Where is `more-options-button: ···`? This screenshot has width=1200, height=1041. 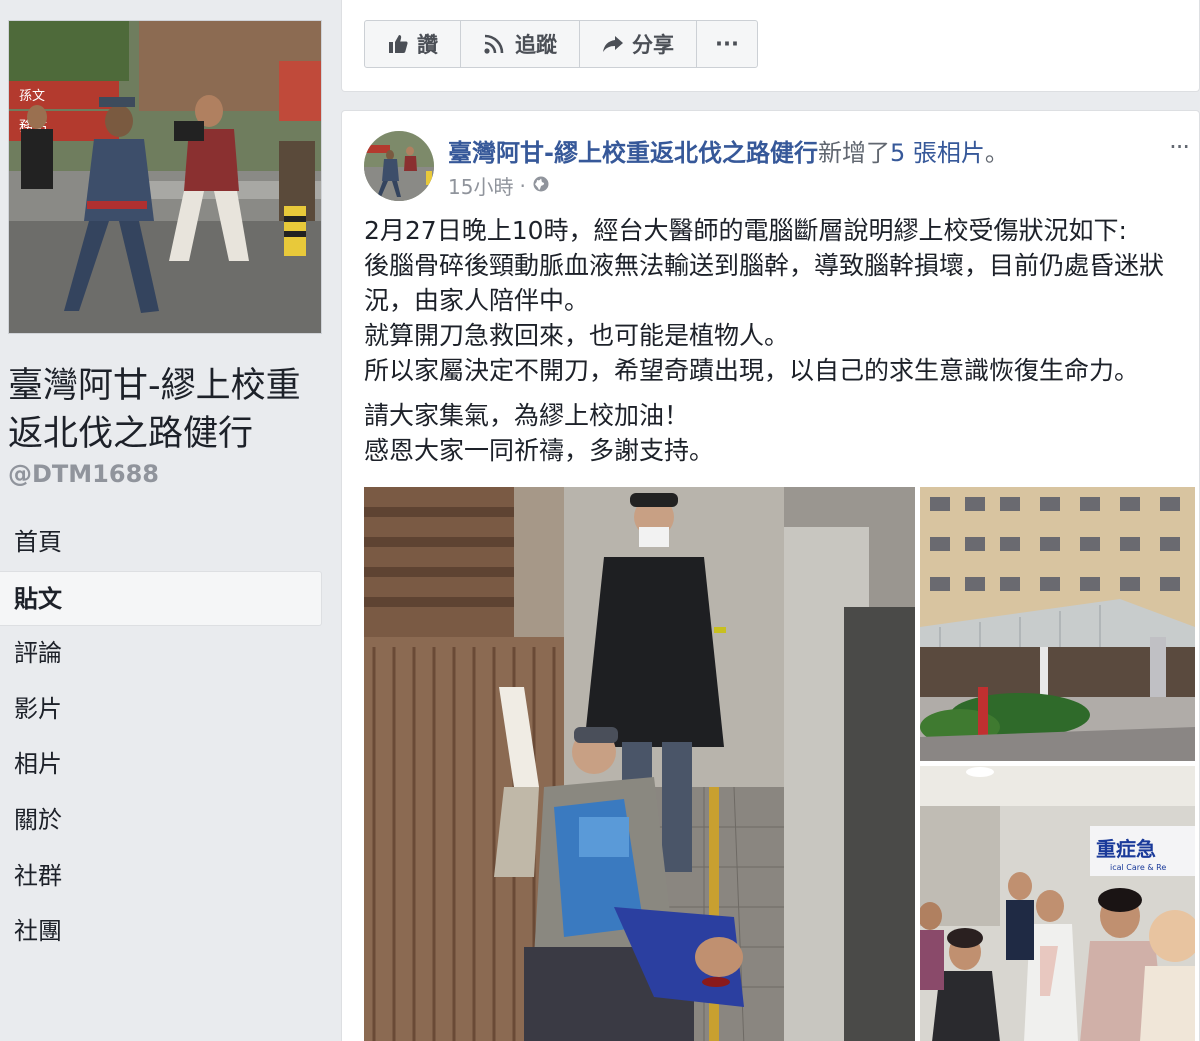
more-options-button: ··· is located at coordinates (727, 44).